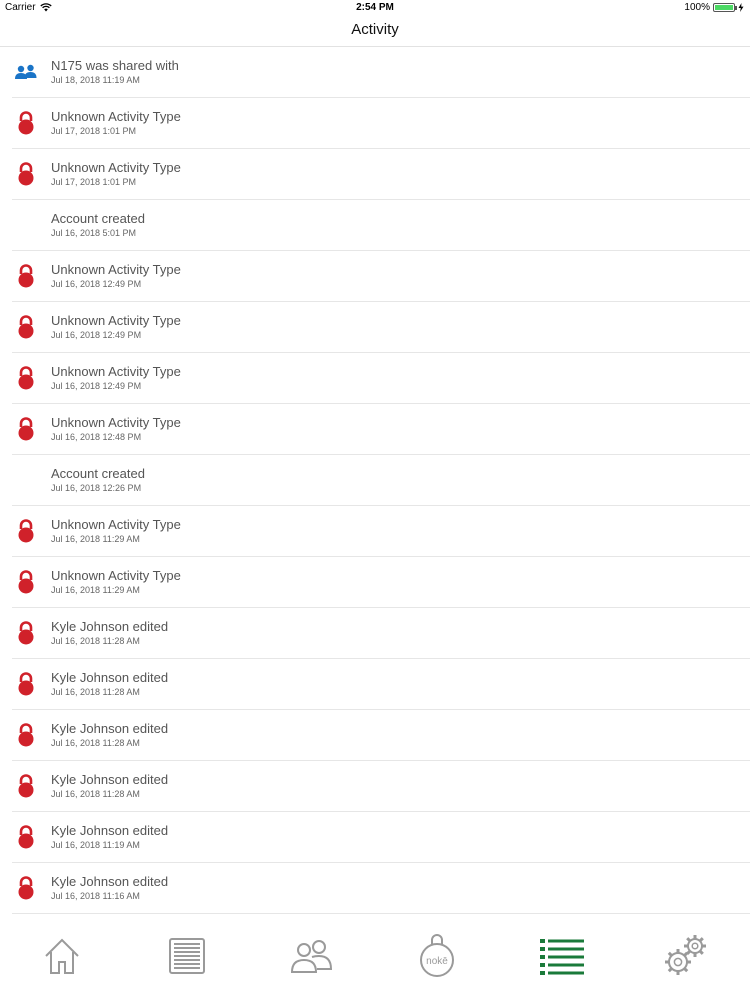 The width and height of the screenshot is (750, 1000). I want to click on tab-noke-lock: nokē, so click(437, 958).